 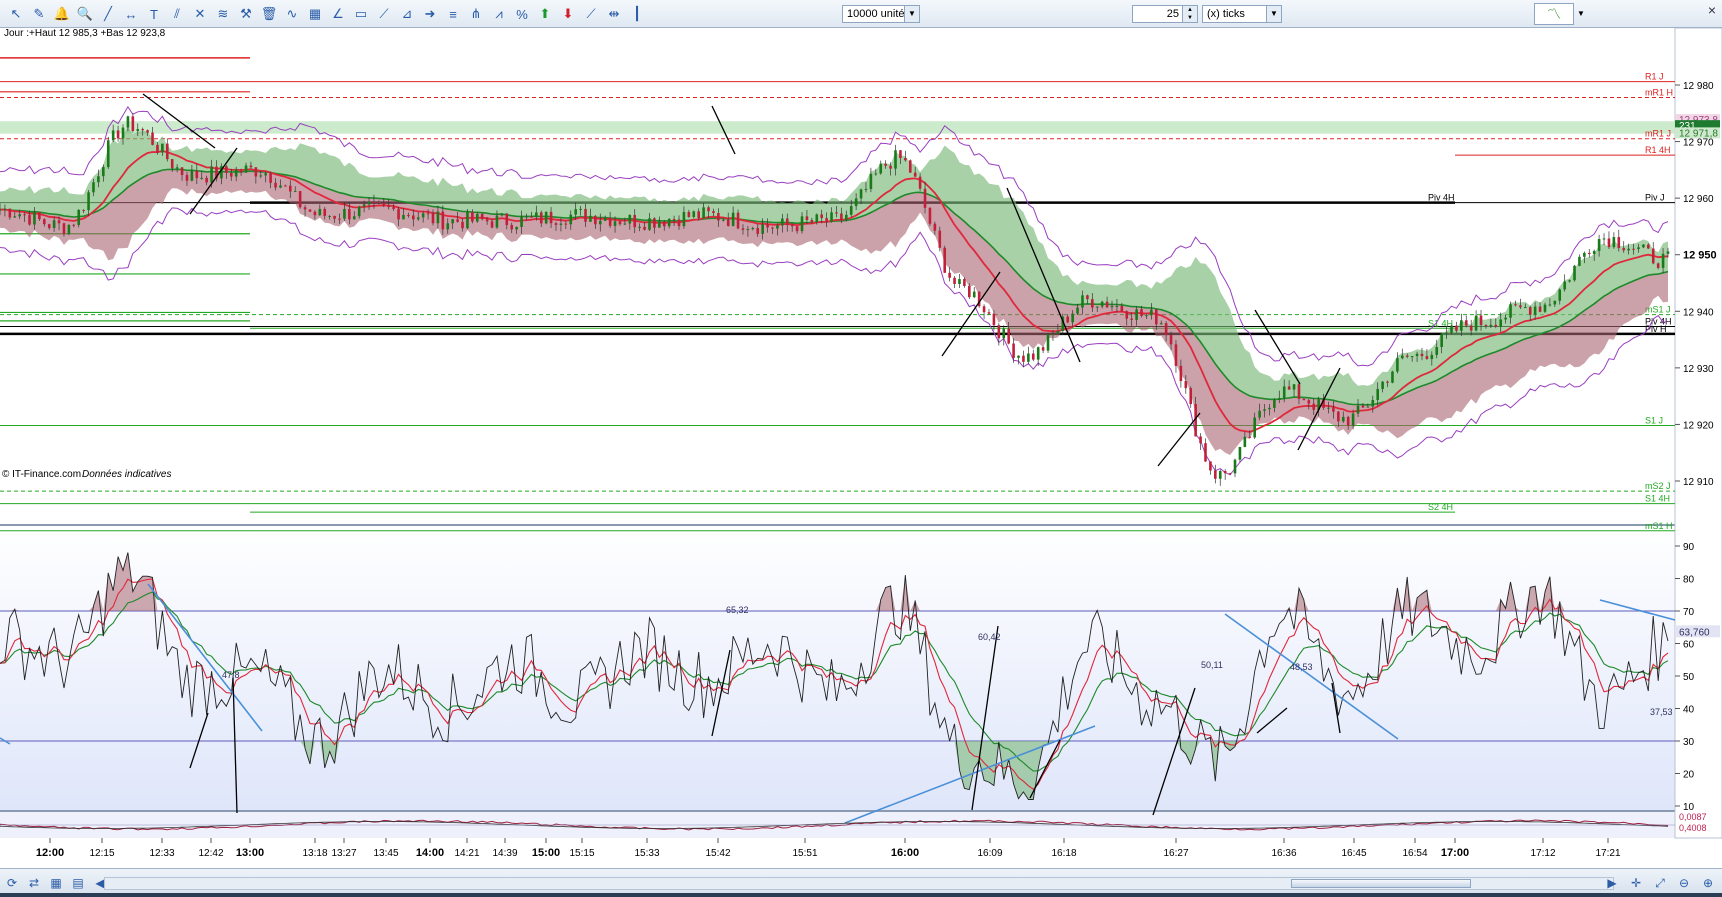 What do you see at coordinates (407, 14) in the screenshot?
I see `gann-icon: ⊿` at bounding box center [407, 14].